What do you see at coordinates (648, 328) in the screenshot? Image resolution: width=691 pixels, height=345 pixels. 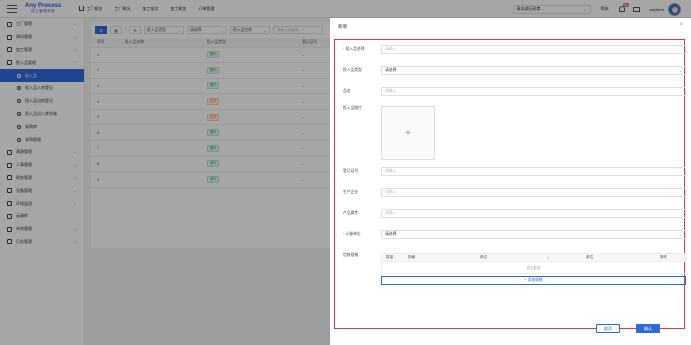 I see `confirm-button: 确认` at bounding box center [648, 328].